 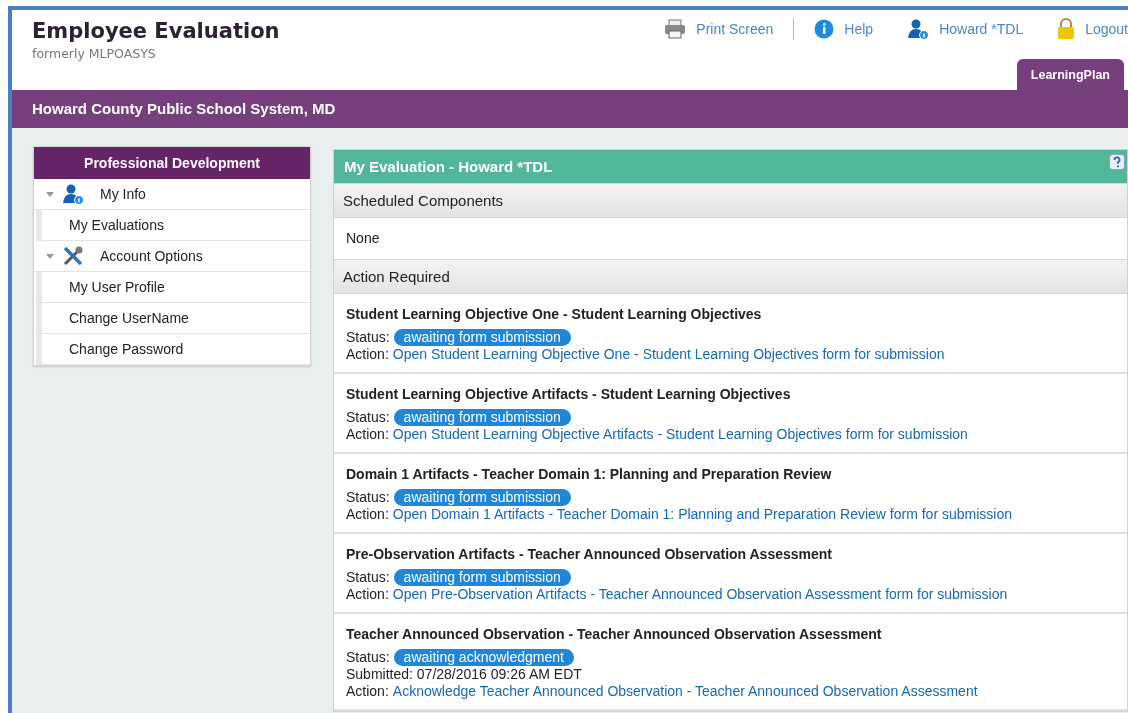 What do you see at coordinates (680, 434) in the screenshot?
I see `action-link: Open Student Learning Objective Artifacts - Student Learning Objectives form for submission` at bounding box center [680, 434].